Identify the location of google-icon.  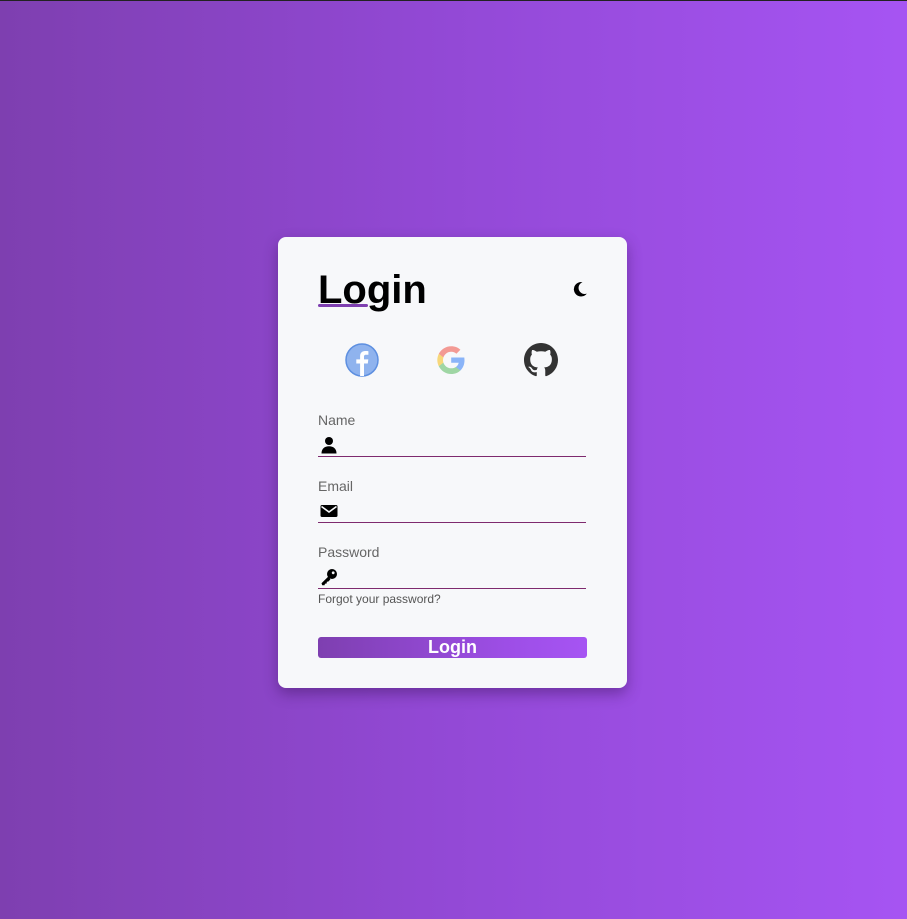
(451, 360).